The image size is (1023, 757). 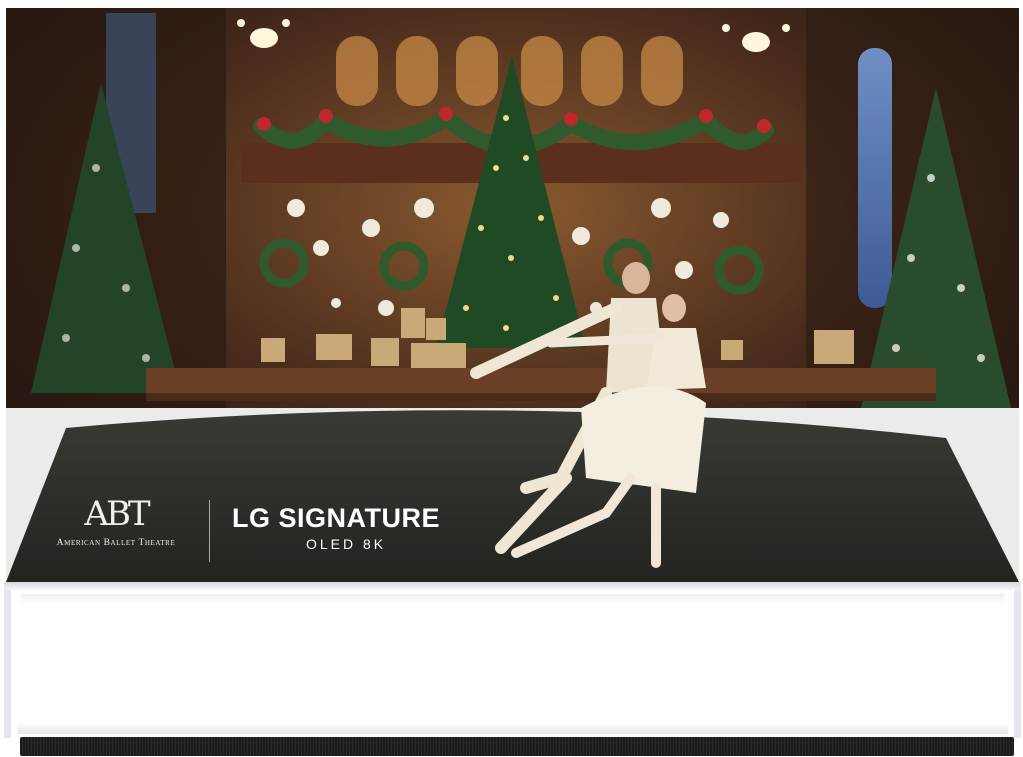 I want to click on stand-inner-top, so click(x=512, y=599).